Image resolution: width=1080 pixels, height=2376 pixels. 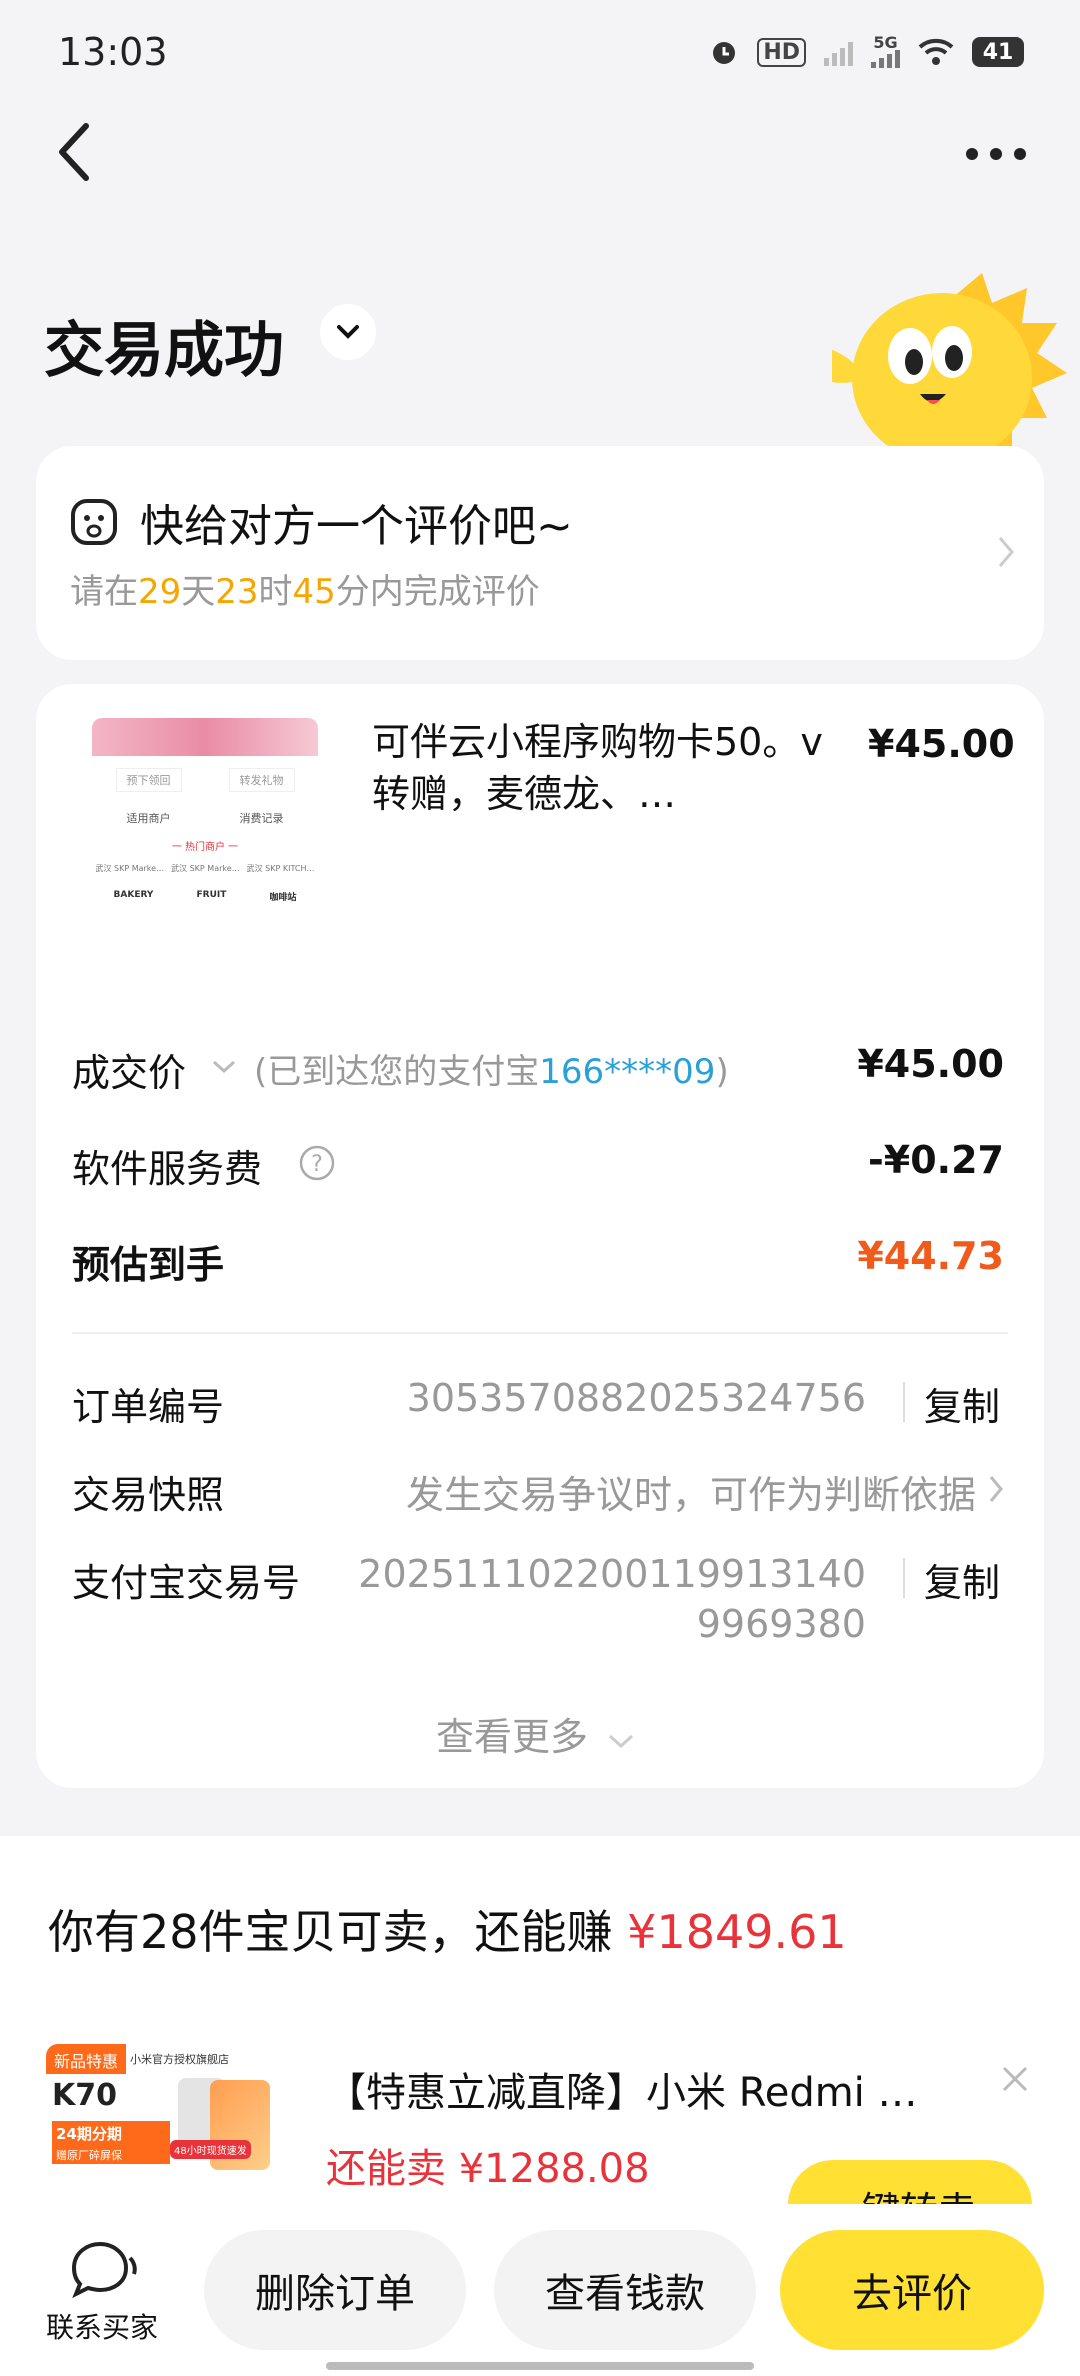 I want to click on net-income-label: 预估到手, so click(x=148, y=1265).